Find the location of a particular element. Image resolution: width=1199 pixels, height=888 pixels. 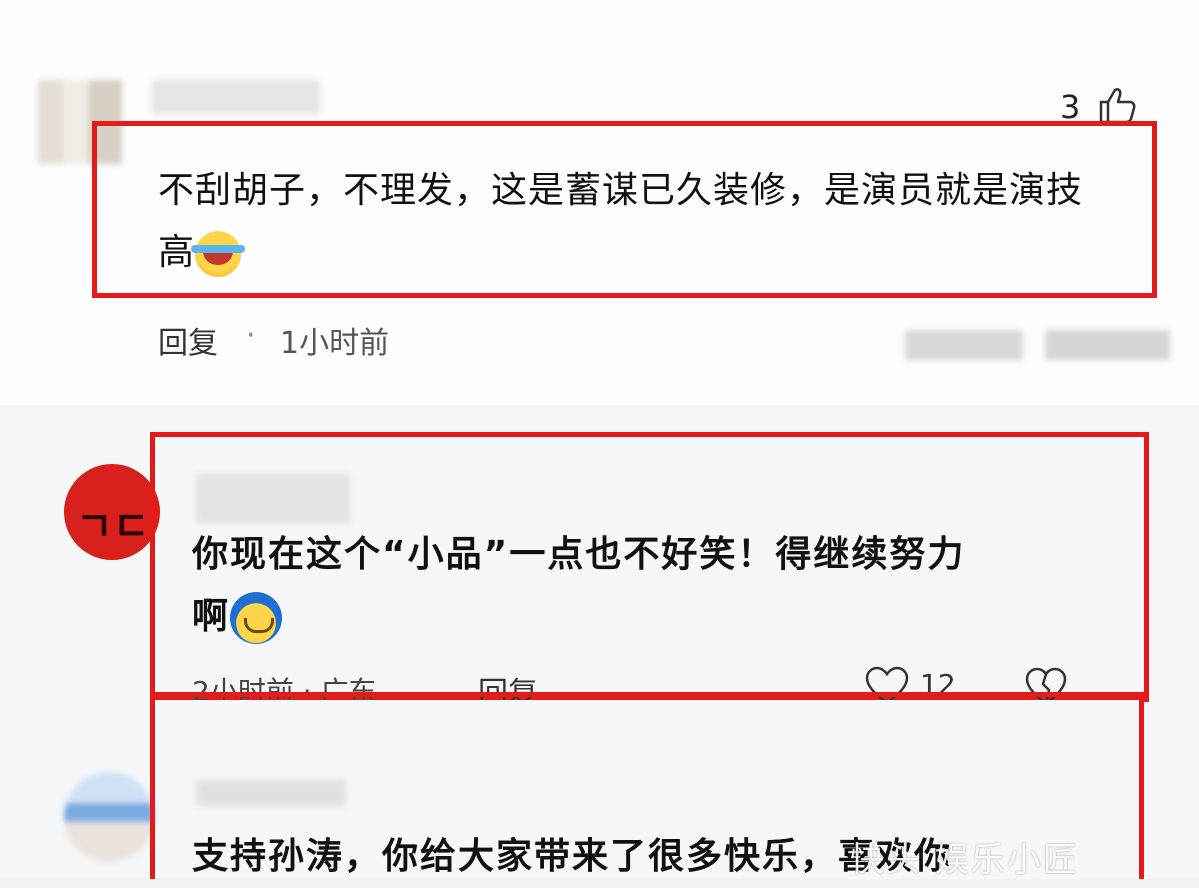

comment-text: 你现在这个“小品”一点也不好笑！得继续努力 啊 is located at coordinates (642, 586).